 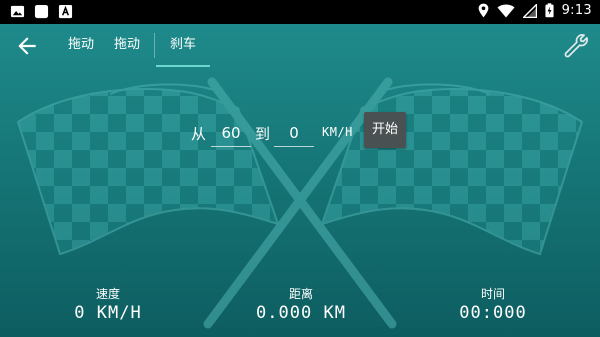 I want to click on tab-brake: 刹车, so click(x=183, y=45).